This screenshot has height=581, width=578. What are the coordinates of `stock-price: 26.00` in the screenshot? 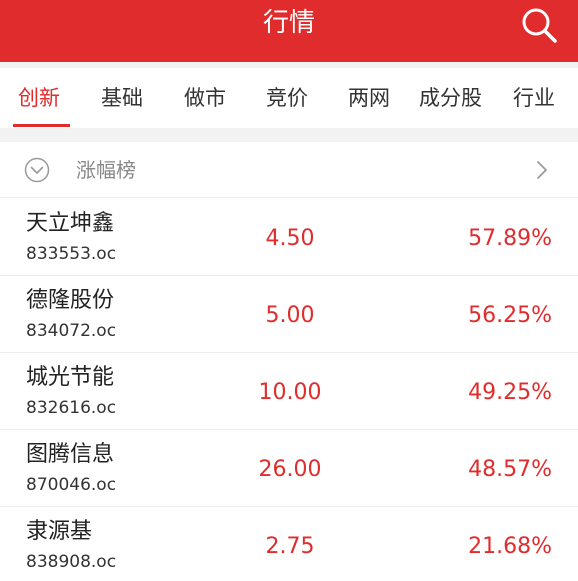 It's located at (290, 469).